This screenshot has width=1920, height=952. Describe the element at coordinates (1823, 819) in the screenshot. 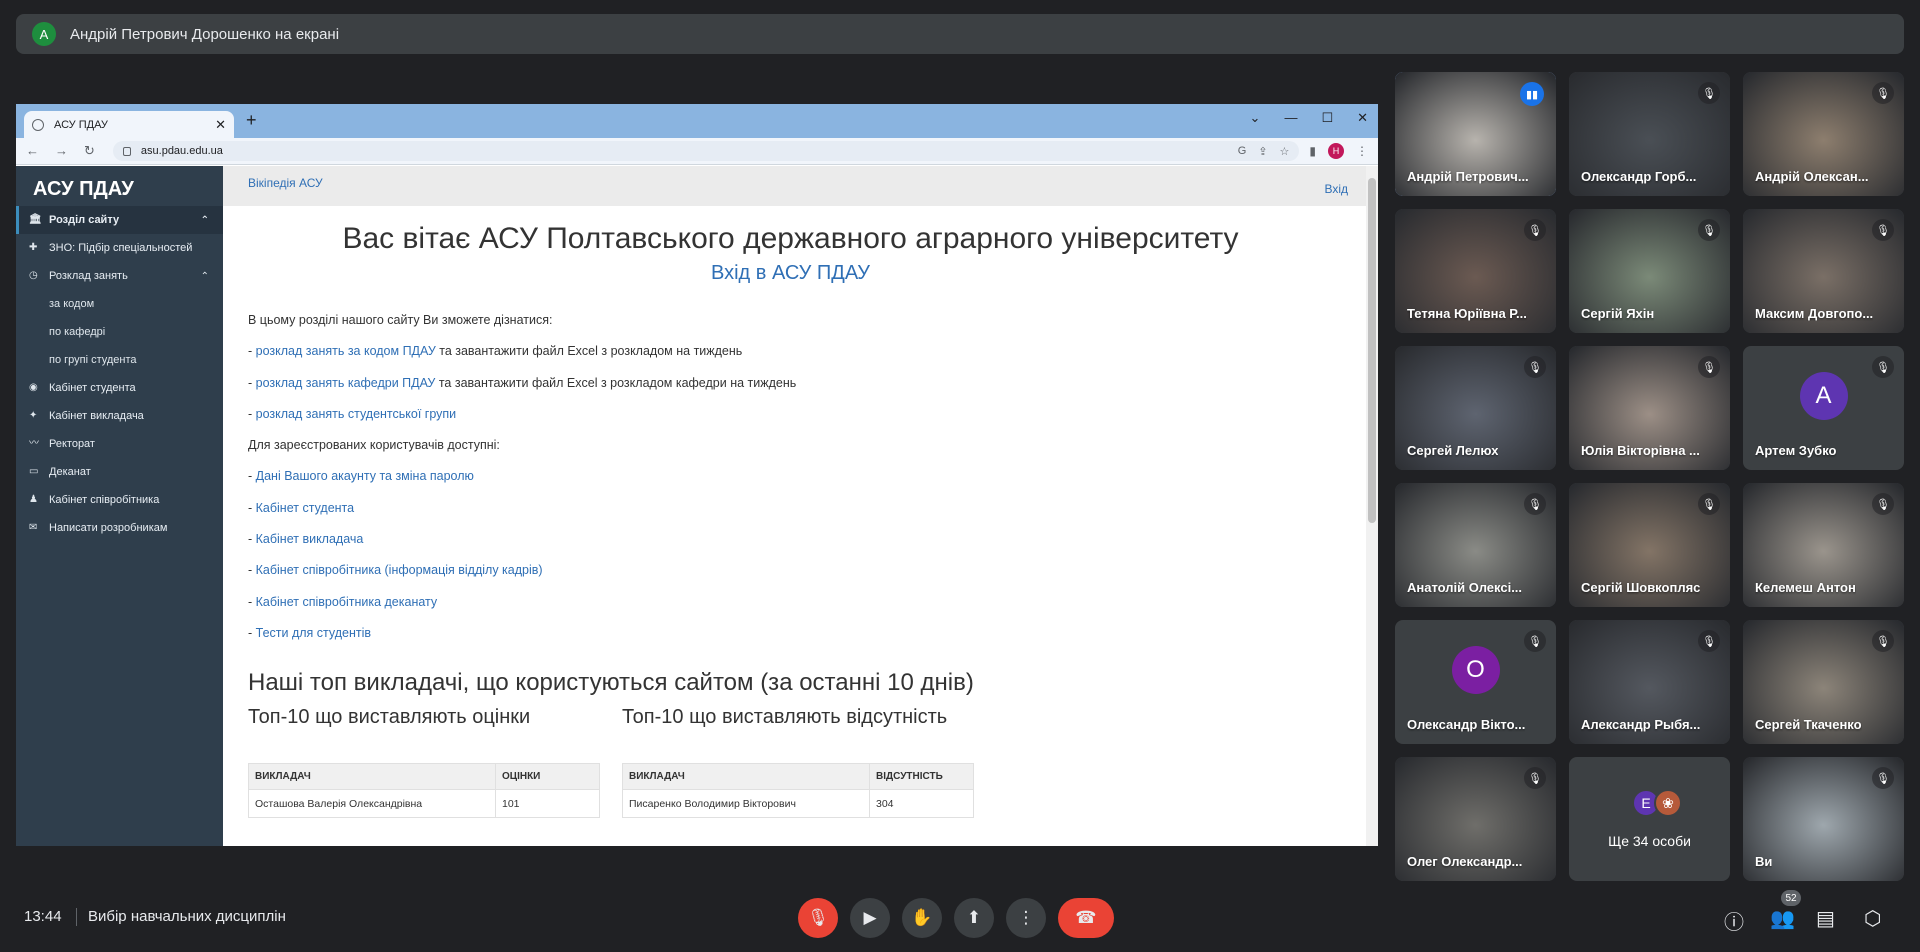

I see `participant-tile: 🎙 Ви` at that location.